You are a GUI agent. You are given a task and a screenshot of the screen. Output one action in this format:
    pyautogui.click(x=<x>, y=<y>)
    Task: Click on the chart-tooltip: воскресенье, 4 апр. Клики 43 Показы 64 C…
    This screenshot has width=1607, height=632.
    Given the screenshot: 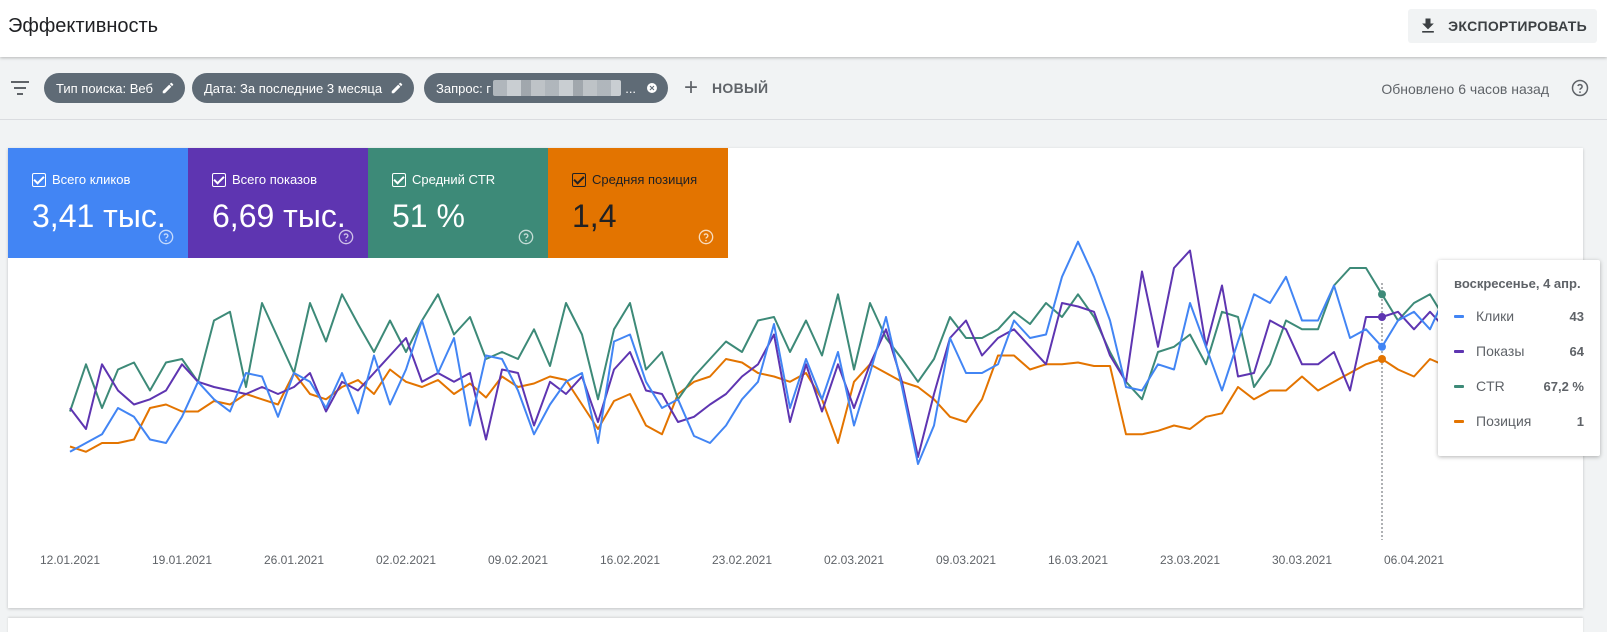 What is the action you would take?
    pyautogui.click(x=1519, y=358)
    